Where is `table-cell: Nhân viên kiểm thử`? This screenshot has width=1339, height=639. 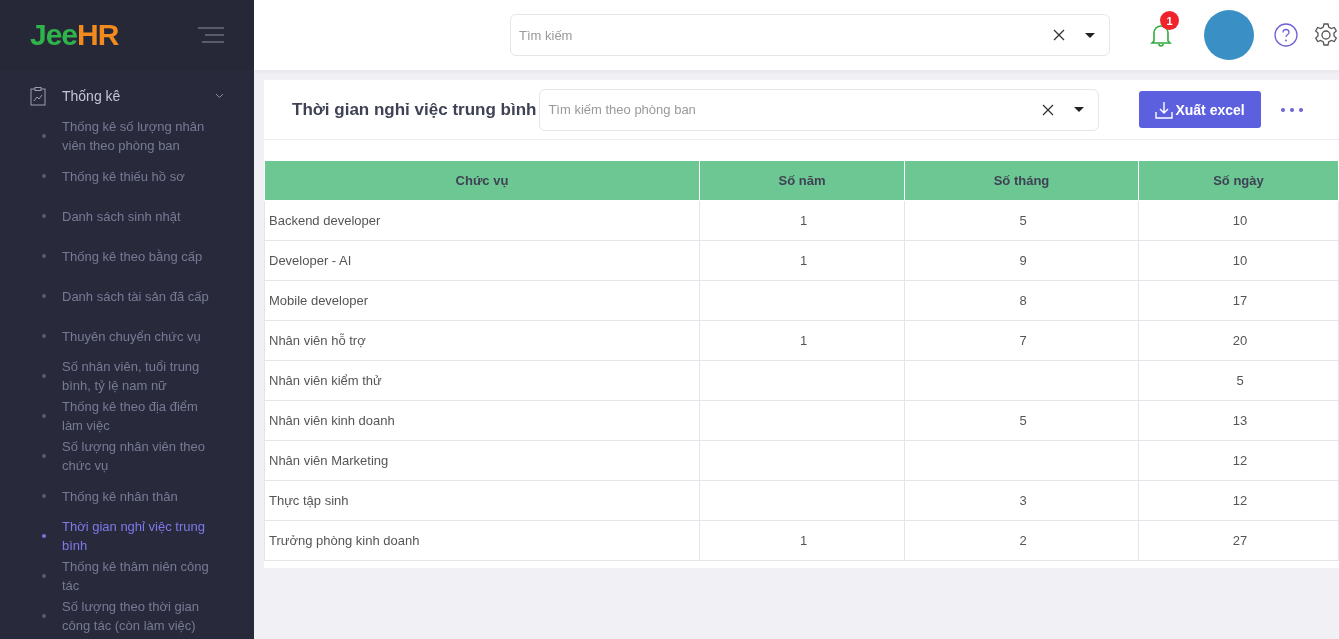
table-cell: Nhân viên kiểm thử is located at coordinates (482, 380).